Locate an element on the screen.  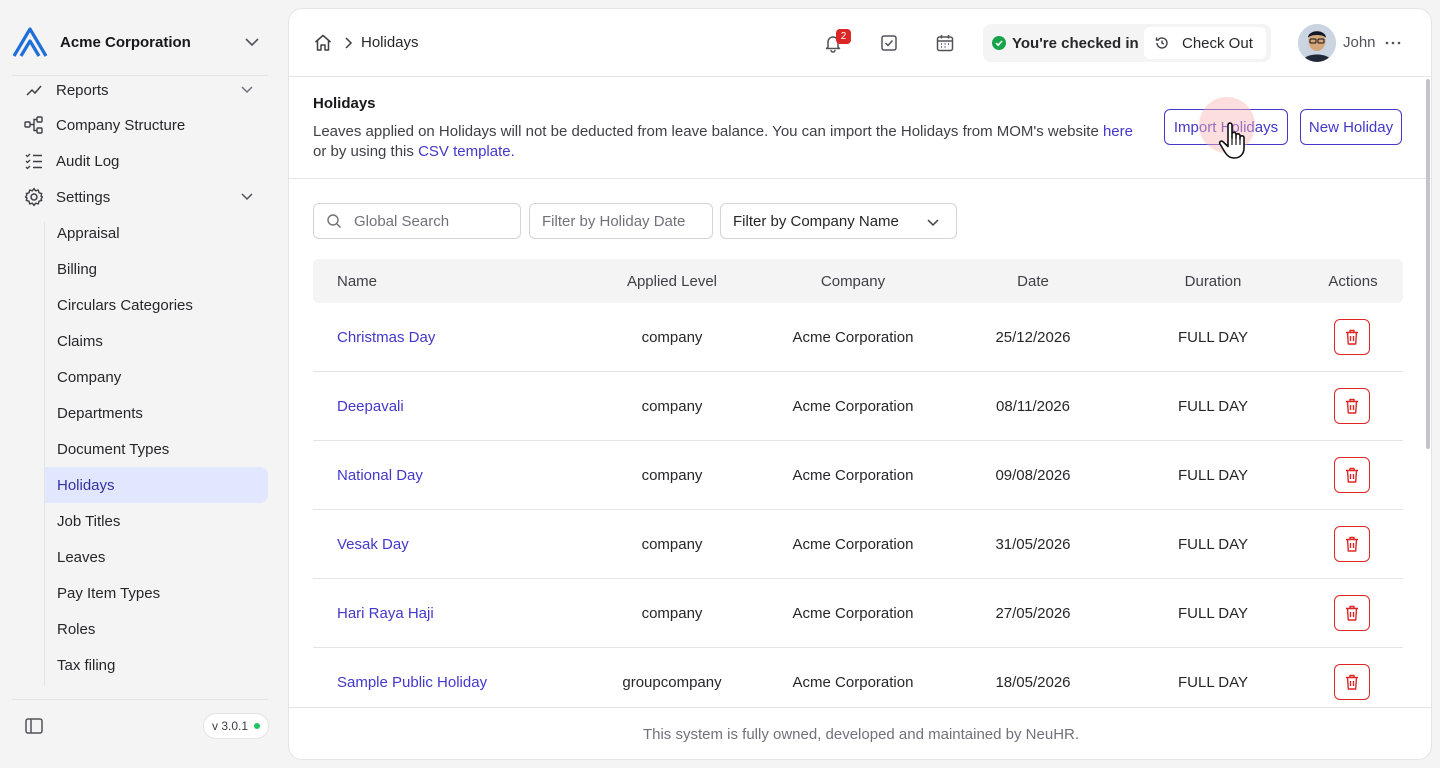
list-check-icon is located at coordinates (34, 161).